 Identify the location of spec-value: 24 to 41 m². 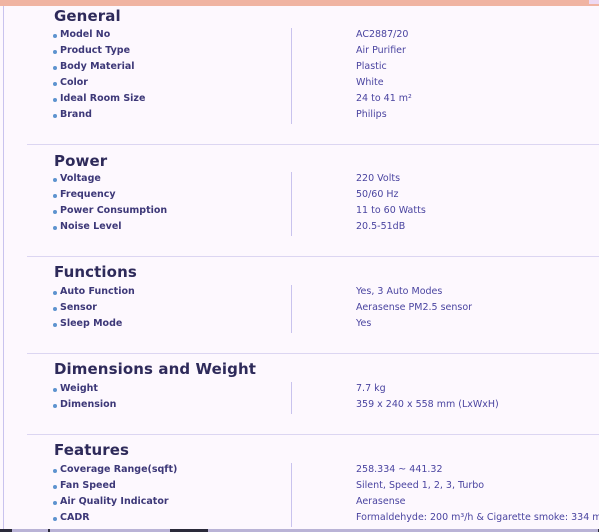
(384, 98).